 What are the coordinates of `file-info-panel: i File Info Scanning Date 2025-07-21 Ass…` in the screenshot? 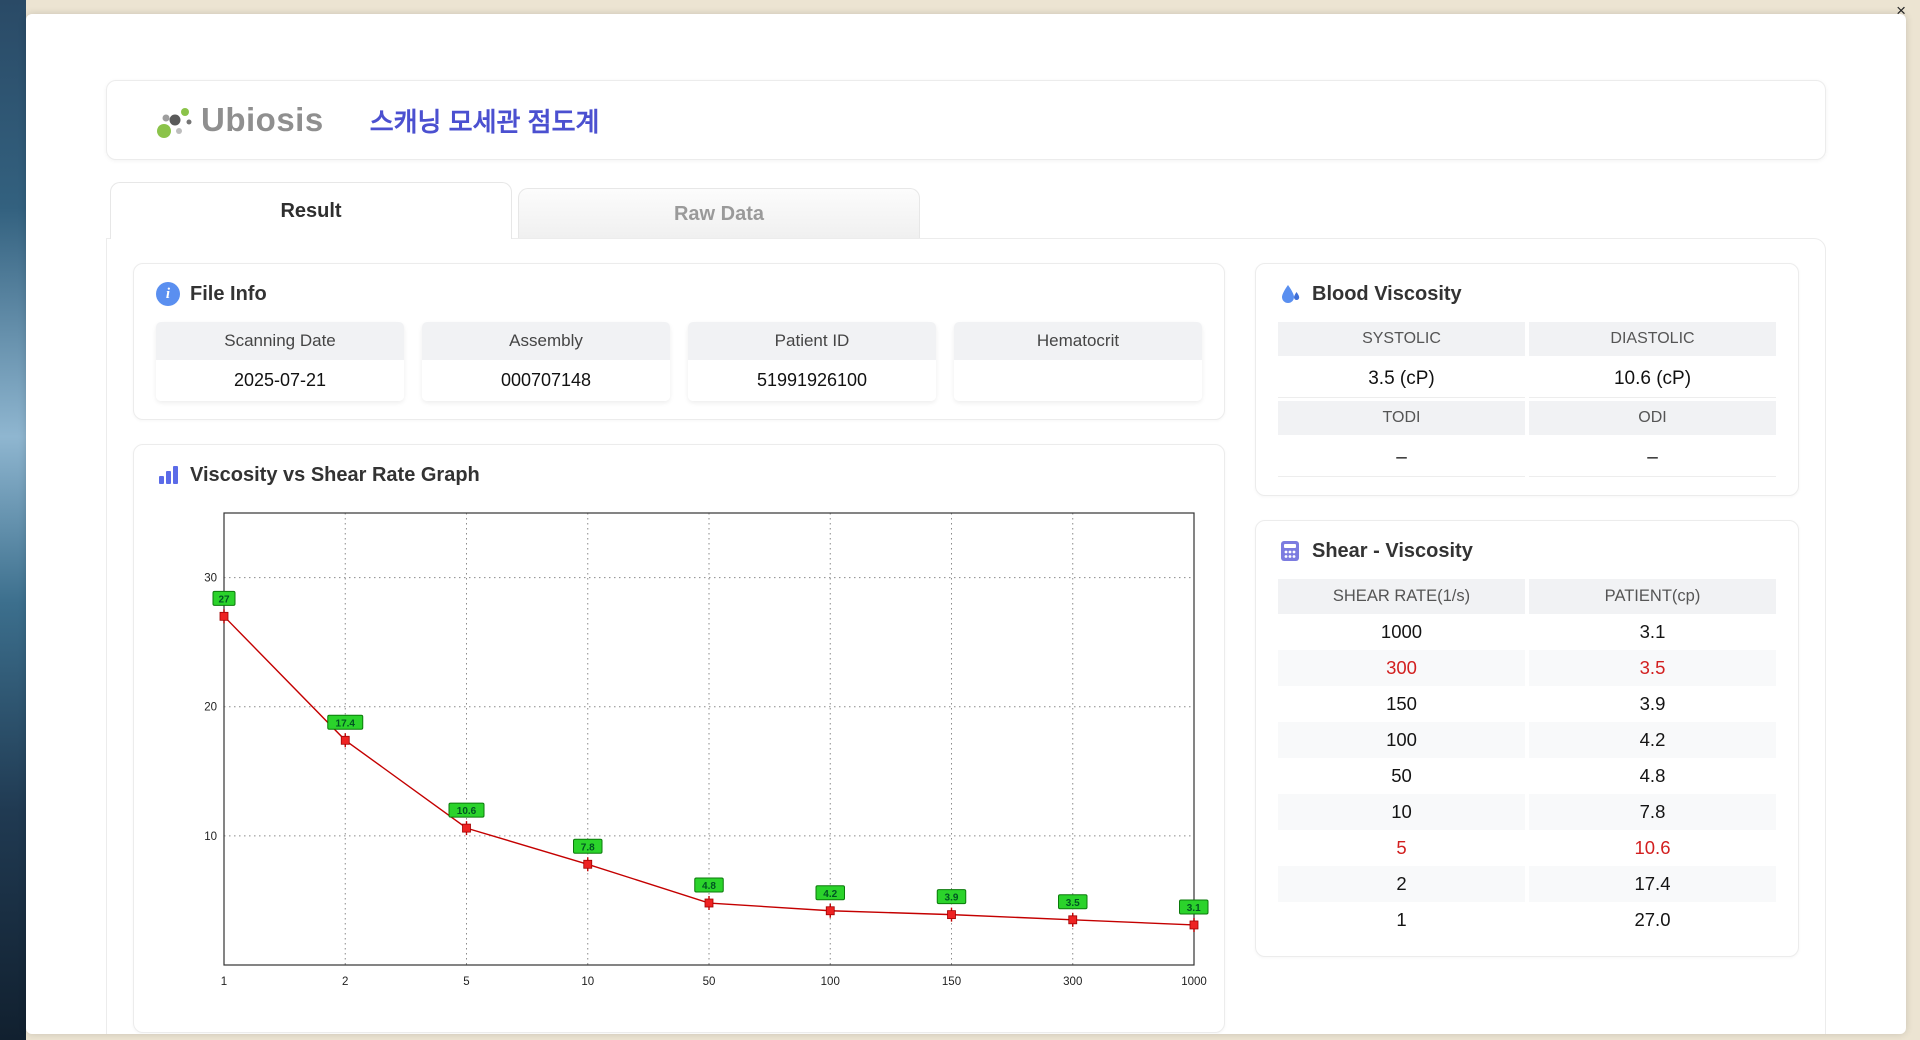 It's located at (679, 341).